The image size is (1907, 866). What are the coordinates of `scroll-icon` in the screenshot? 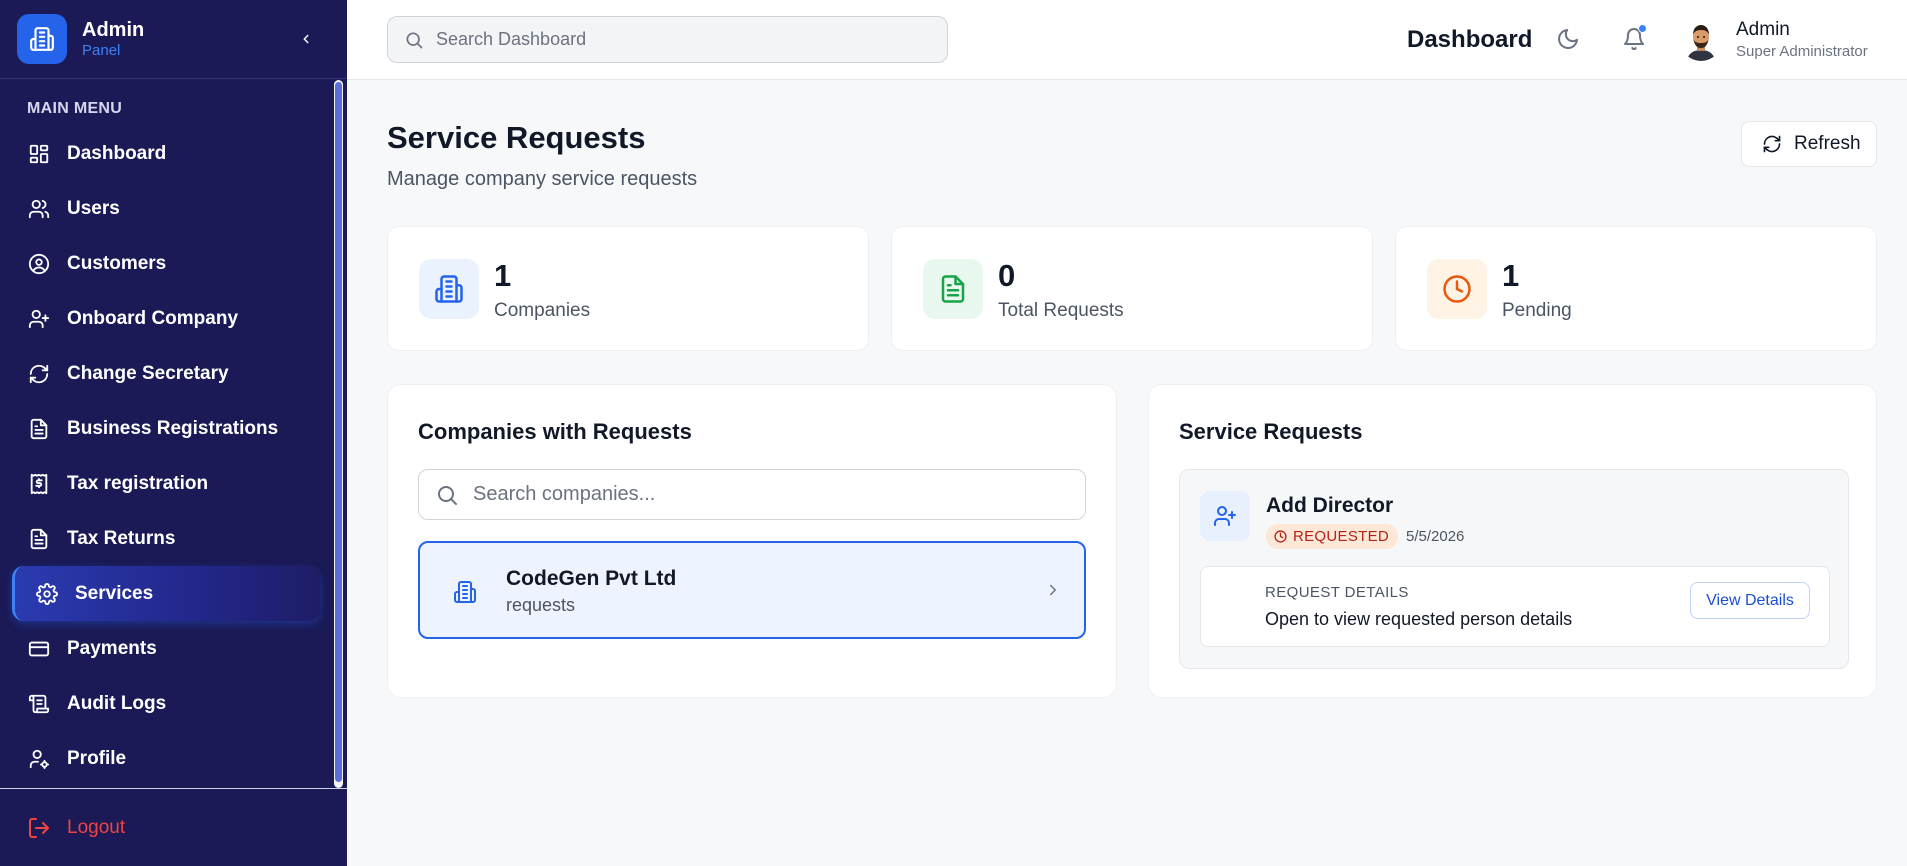 It's located at (39, 704).